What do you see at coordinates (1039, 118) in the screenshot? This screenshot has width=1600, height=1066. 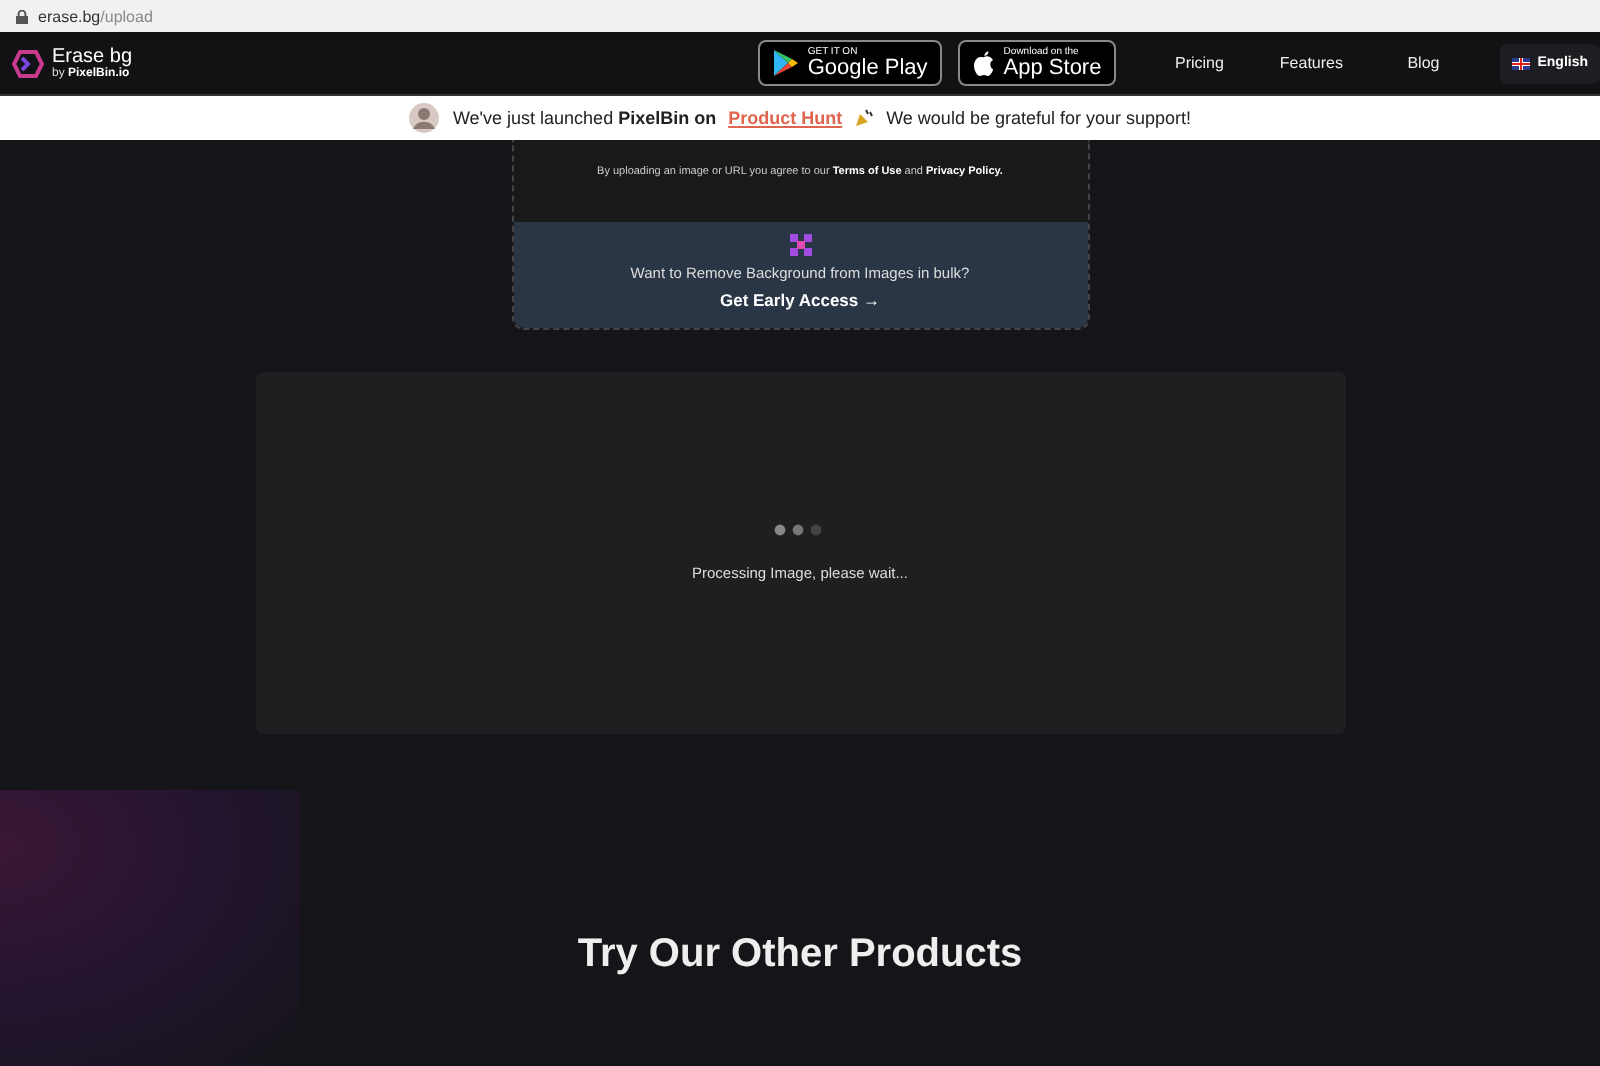 I see `announcement-text: We would be grateful for your support!` at bounding box center [1039, 118].